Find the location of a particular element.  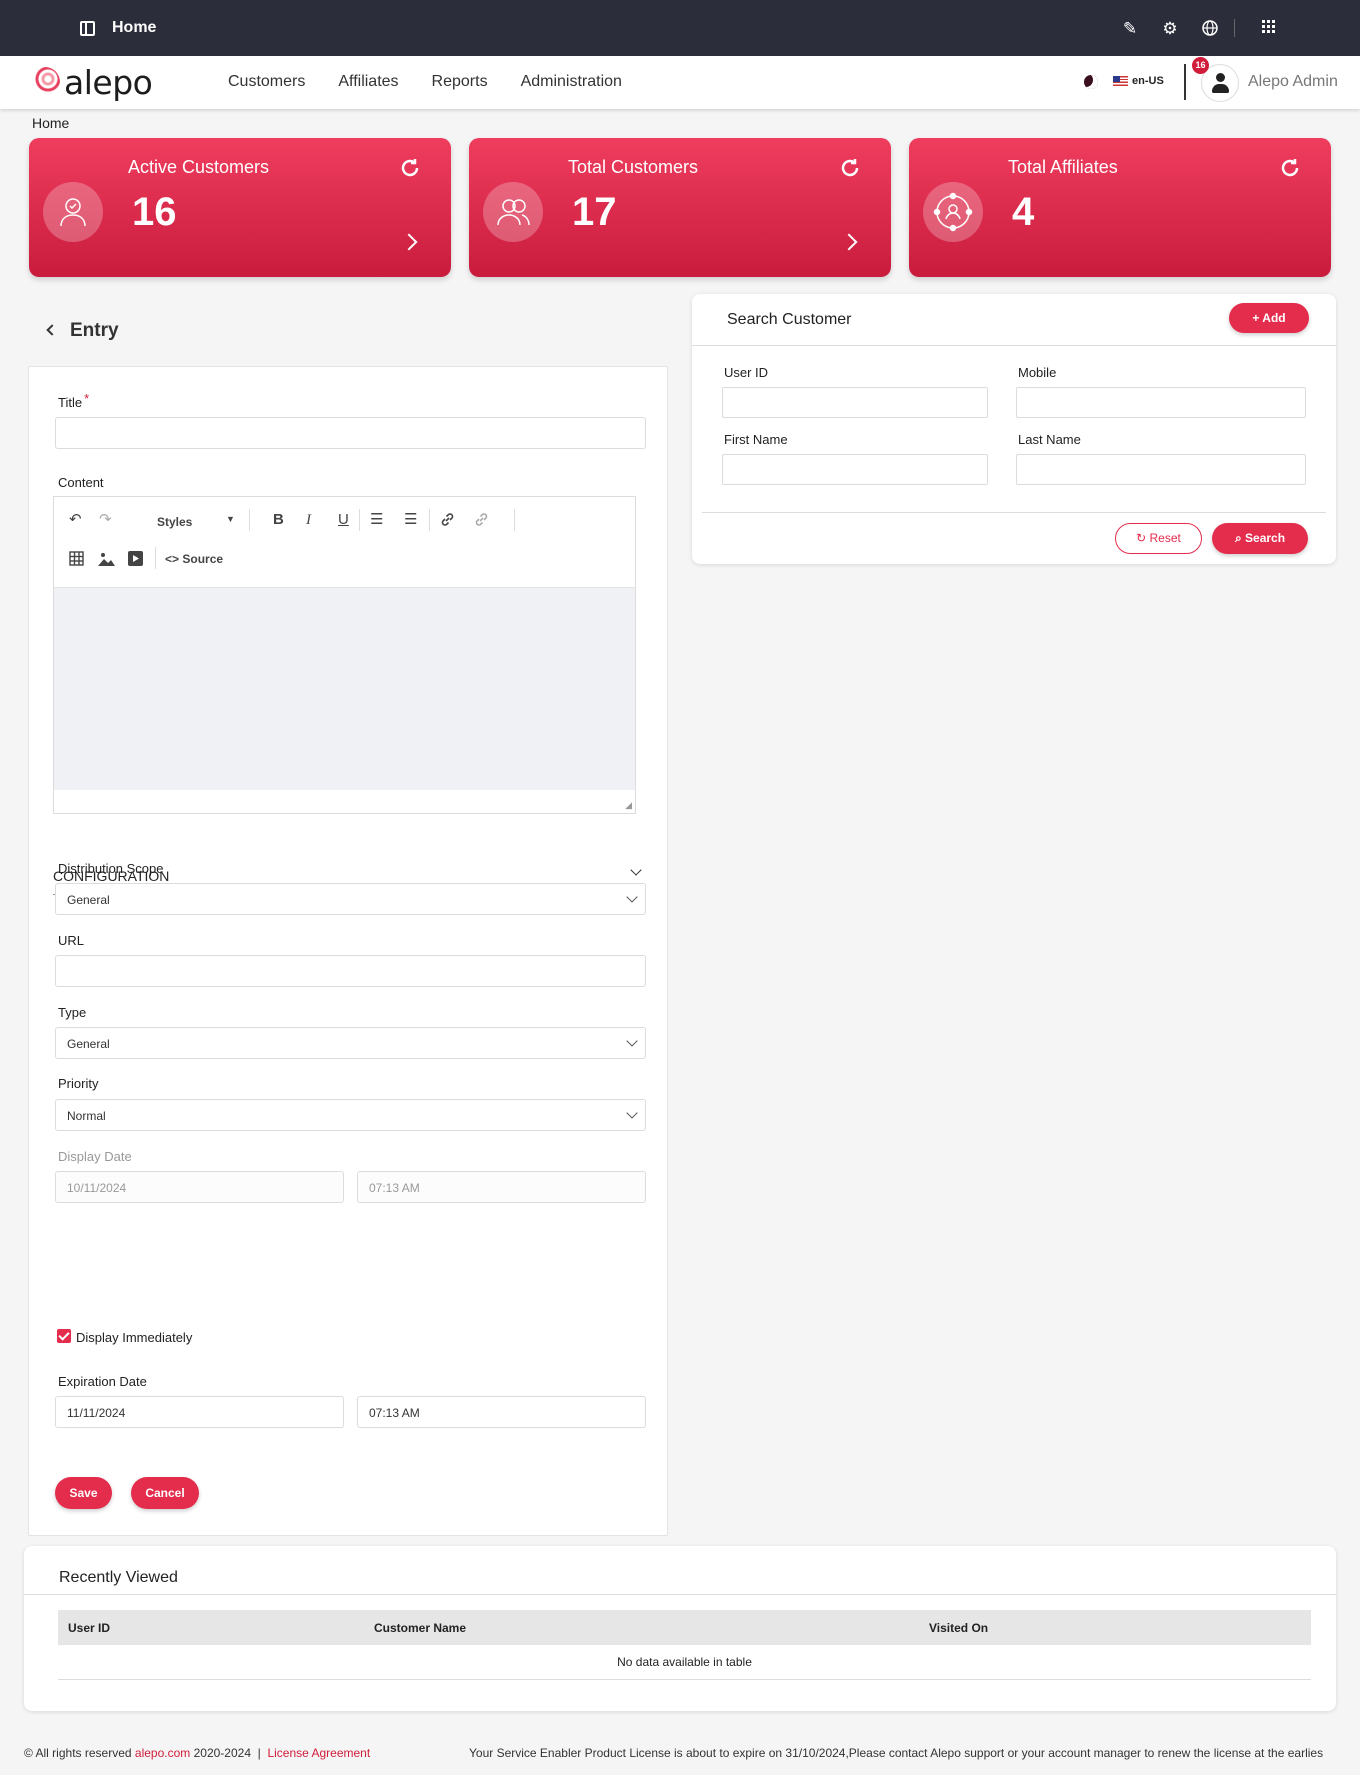

sidebar-toggle-icon is located at coordinates (87, 28).